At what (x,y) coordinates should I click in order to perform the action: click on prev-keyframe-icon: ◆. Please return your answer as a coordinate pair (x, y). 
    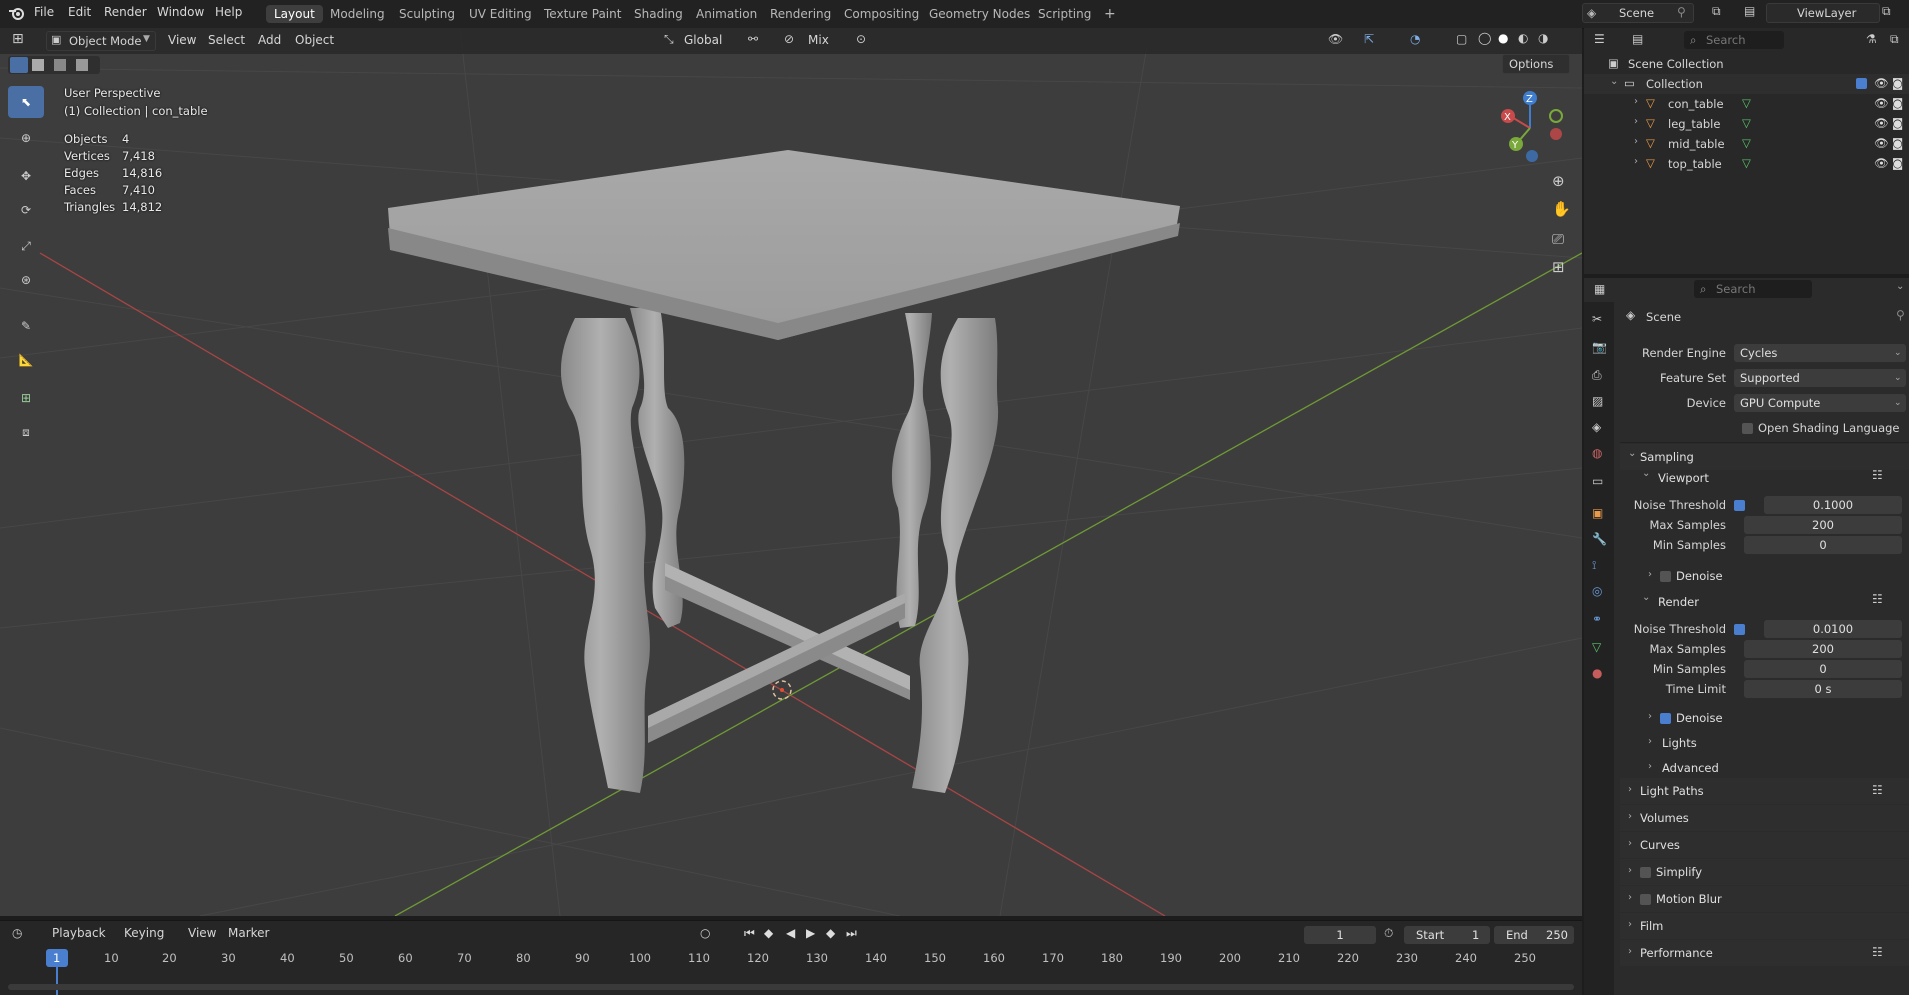
    Looking at the image, I should click on (768, 933).